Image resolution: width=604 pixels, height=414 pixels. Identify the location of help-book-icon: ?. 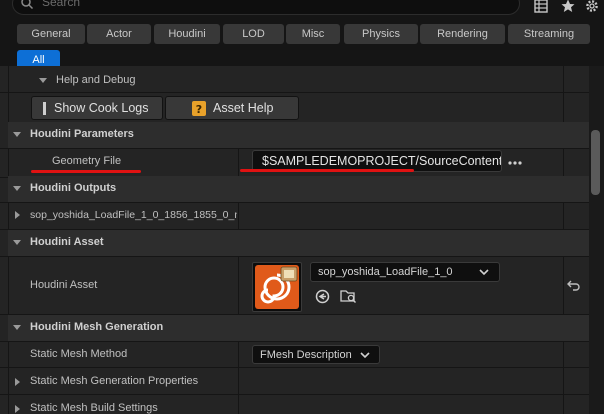
(199, 108).